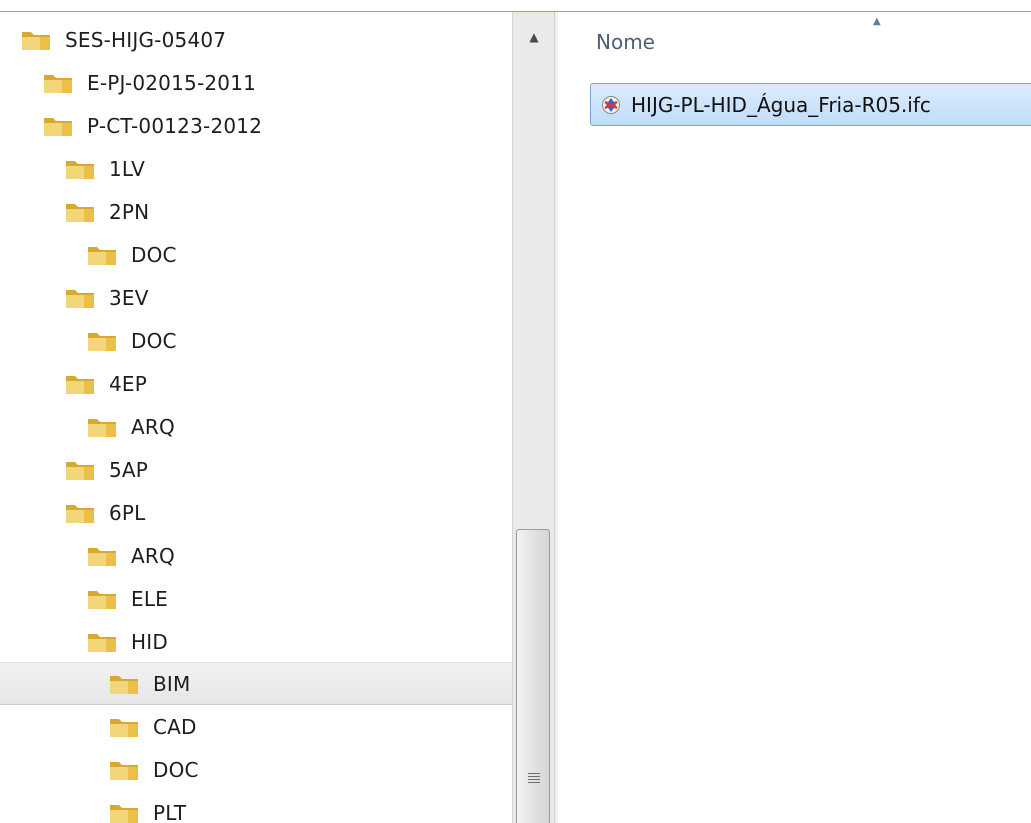  I want to click on scrollbar-thumb, so click(533, 676).